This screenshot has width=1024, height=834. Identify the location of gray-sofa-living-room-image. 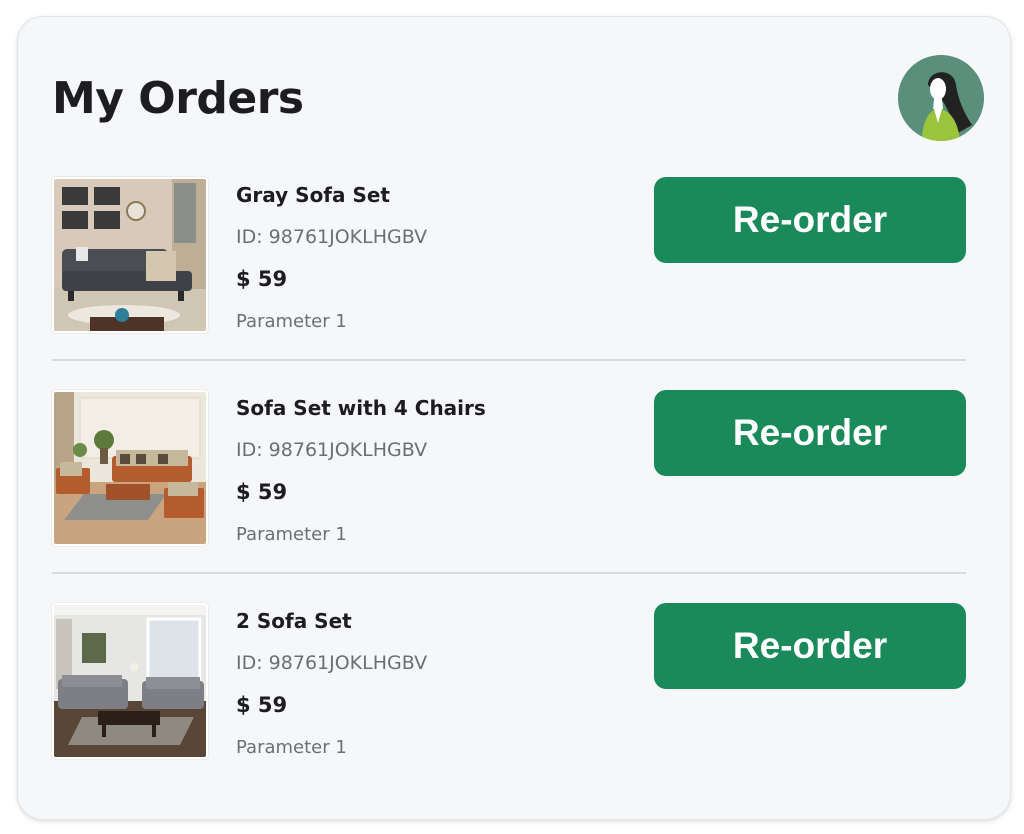
(130, 255).